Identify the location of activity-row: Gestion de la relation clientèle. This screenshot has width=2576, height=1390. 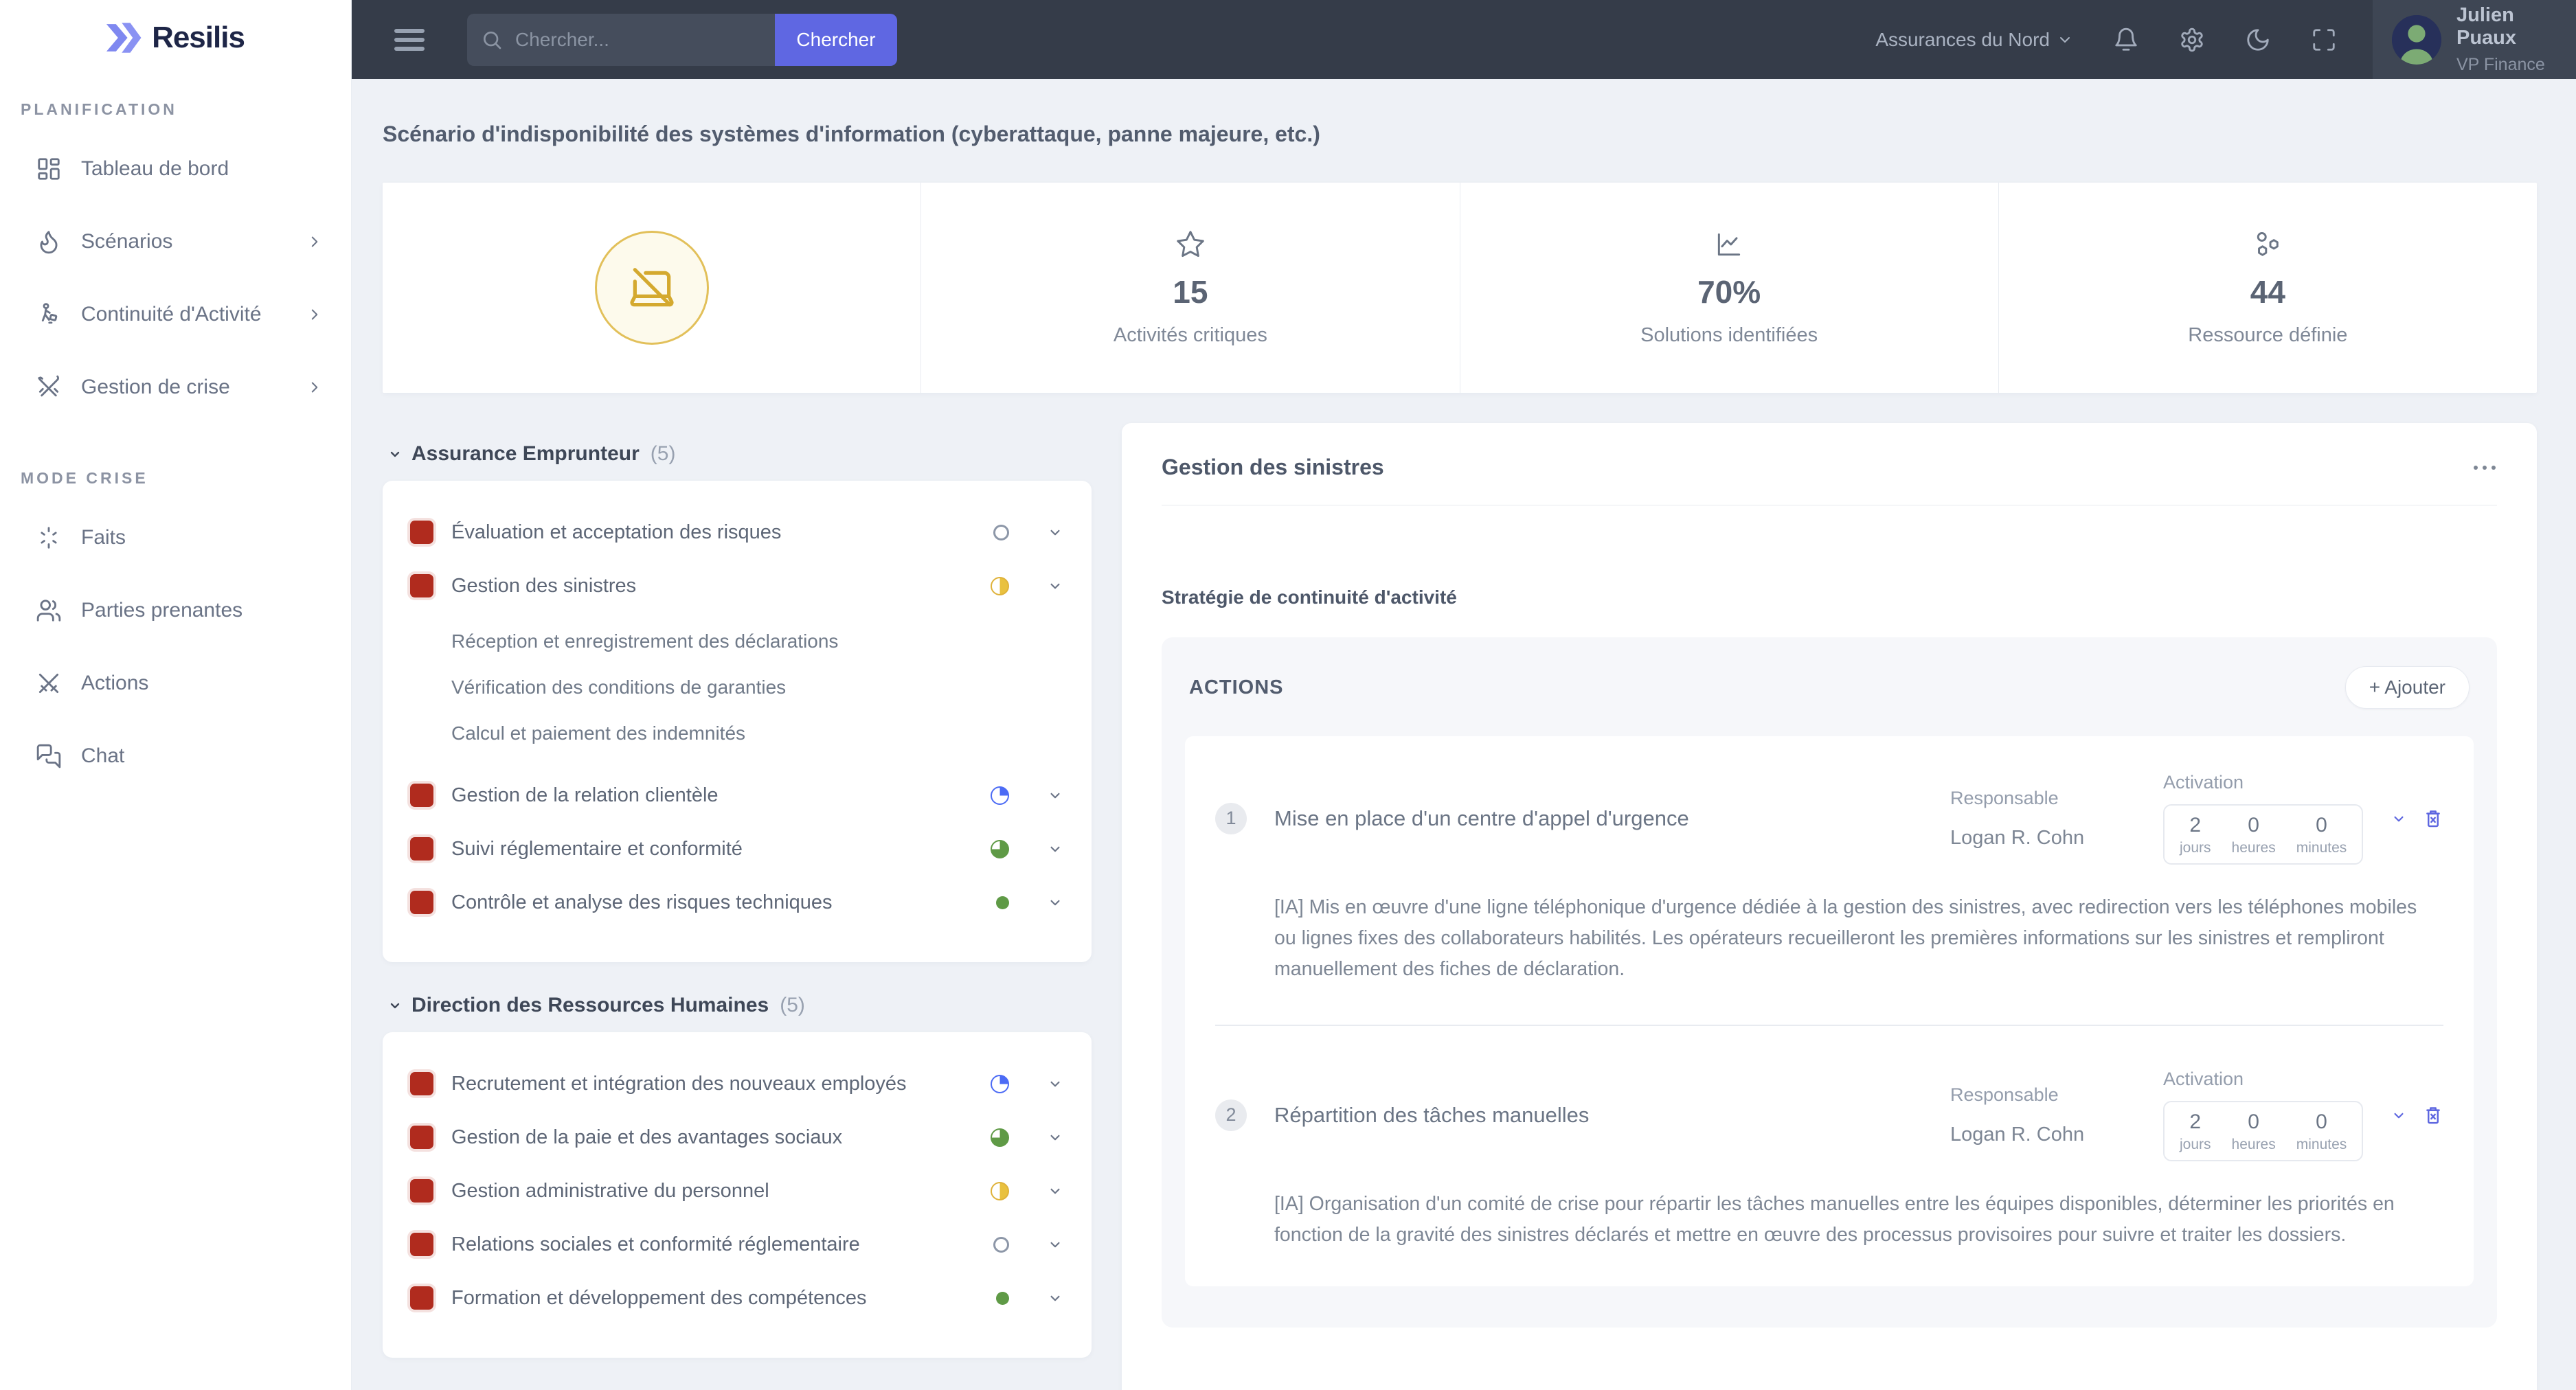
(737, 795).